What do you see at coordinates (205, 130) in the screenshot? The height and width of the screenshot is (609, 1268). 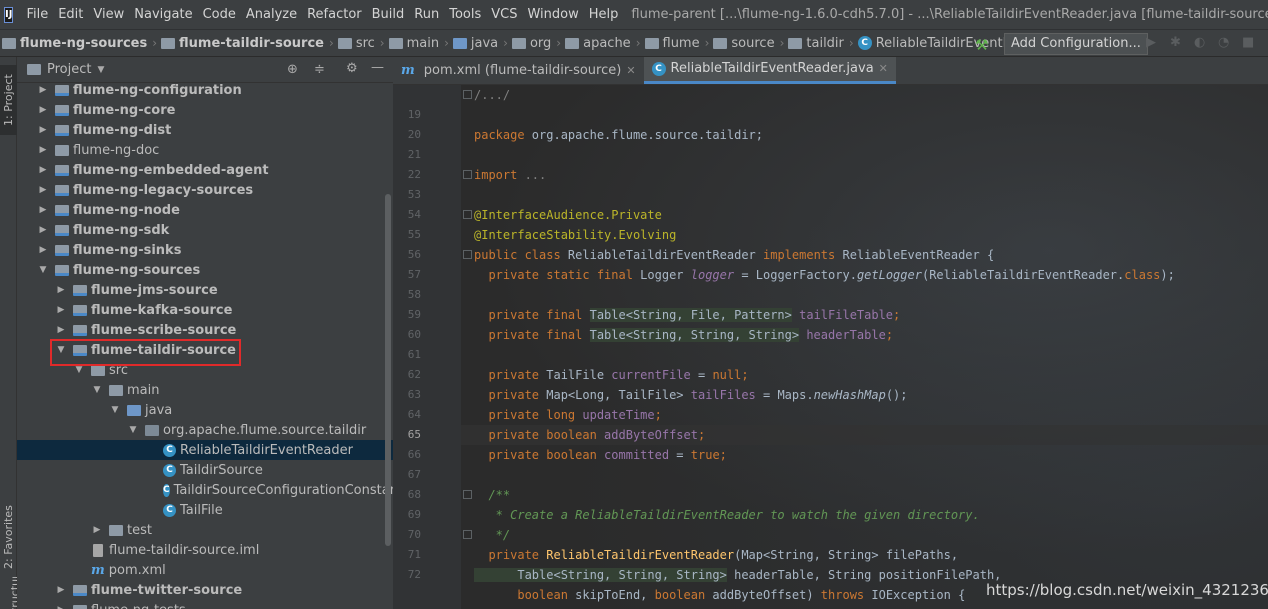 I see `tree-item-module: ▶ flume-ng-dist` at bounding box center [205, 130].